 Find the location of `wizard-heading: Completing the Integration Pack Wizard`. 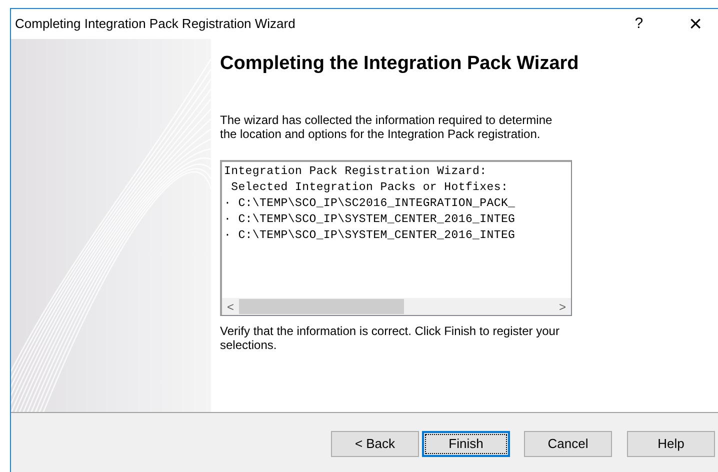

wizard-heading: Completing the Integration Pack Wizard is located at coordinates (400, 63).